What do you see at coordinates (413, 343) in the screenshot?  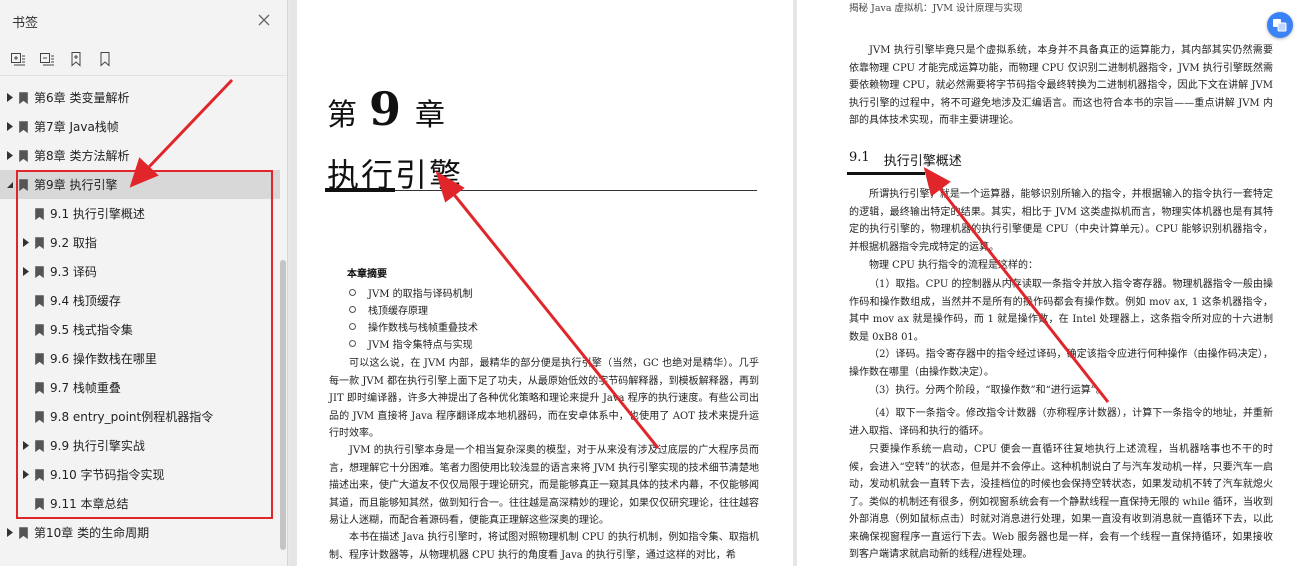 I see `summary-item: JVM 指令集特点与实现` at bounding box center [413, 343].